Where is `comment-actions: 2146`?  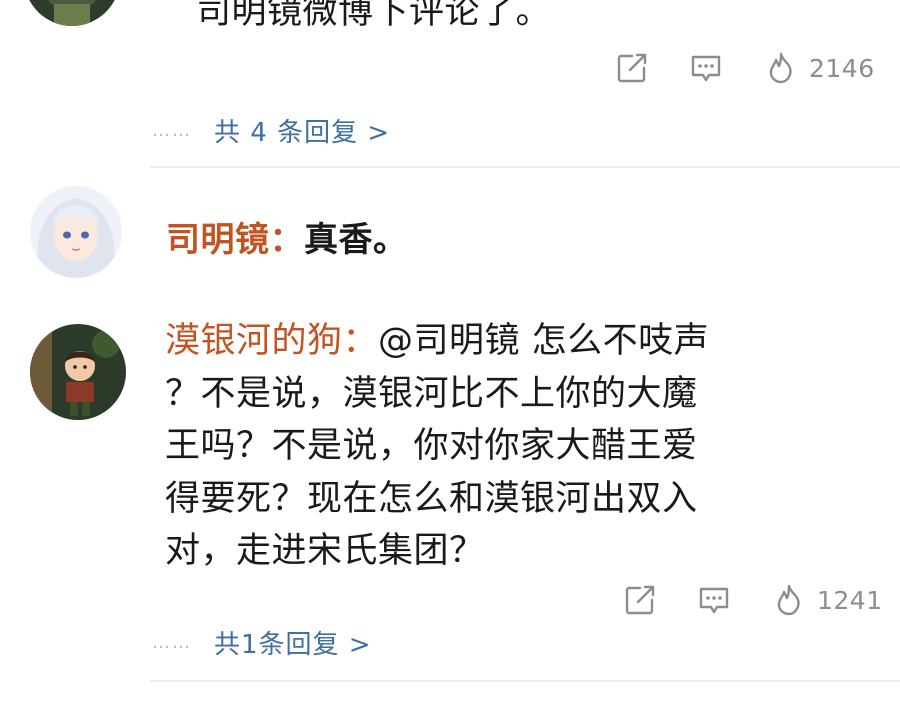
comment-actions: 2146 is located at coordinates (745, 68).